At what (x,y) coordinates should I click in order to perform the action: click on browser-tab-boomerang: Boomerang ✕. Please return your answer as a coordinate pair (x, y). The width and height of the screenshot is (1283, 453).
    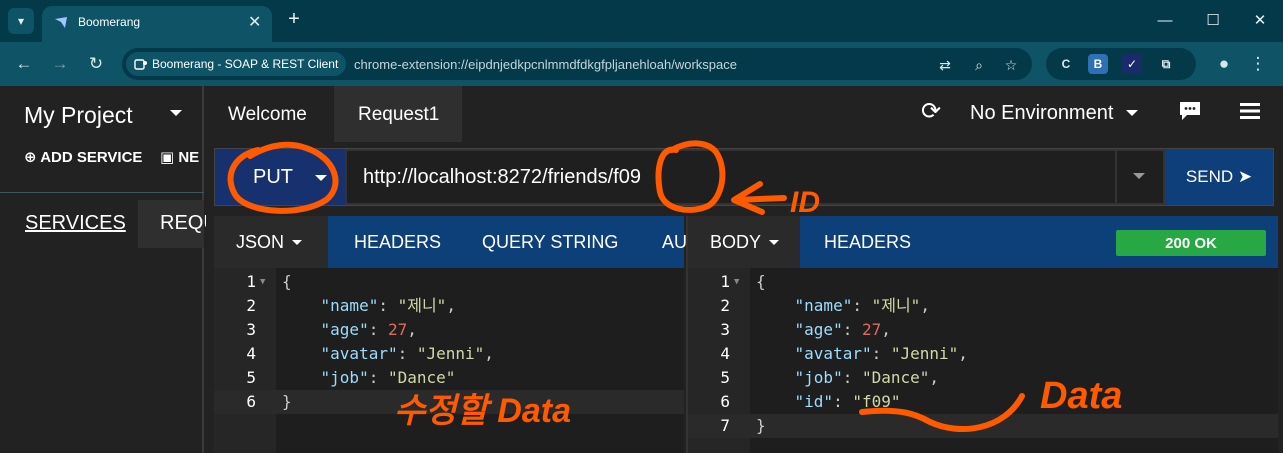
    Looking at the image, I should click on (157, 24).